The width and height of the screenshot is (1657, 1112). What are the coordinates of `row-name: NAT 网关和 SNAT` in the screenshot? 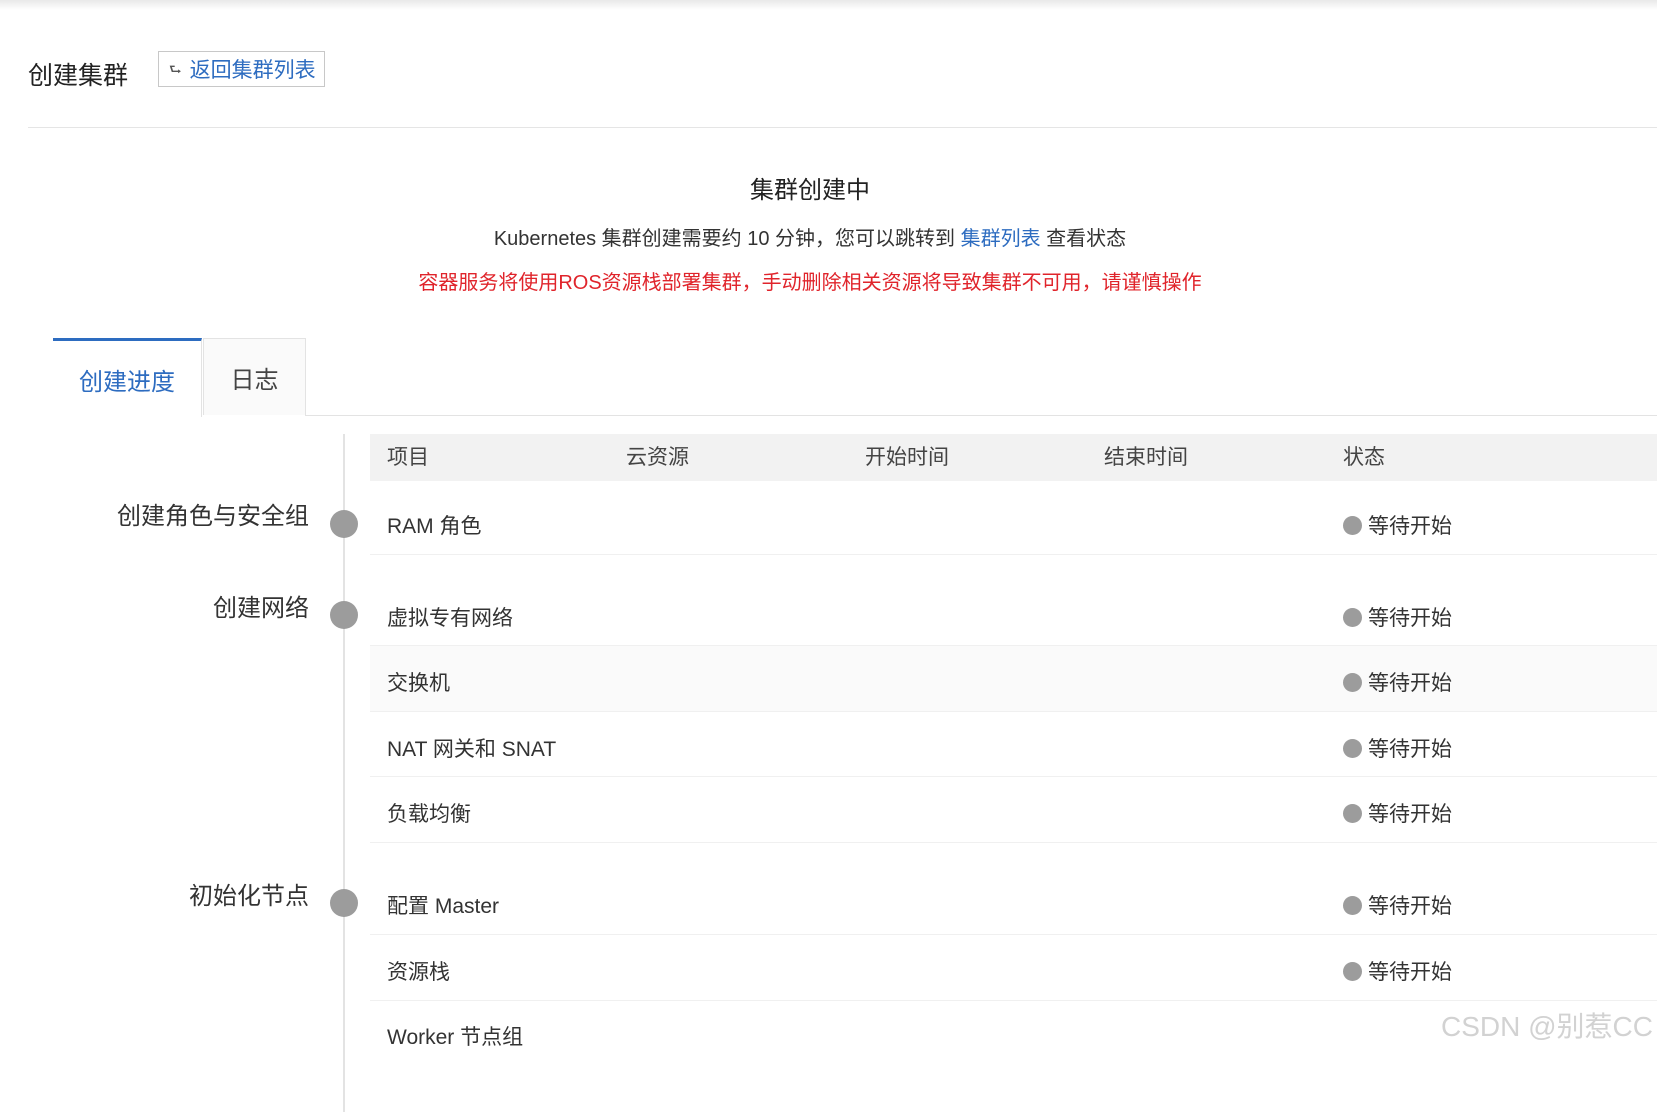 It's located at (472, 749).